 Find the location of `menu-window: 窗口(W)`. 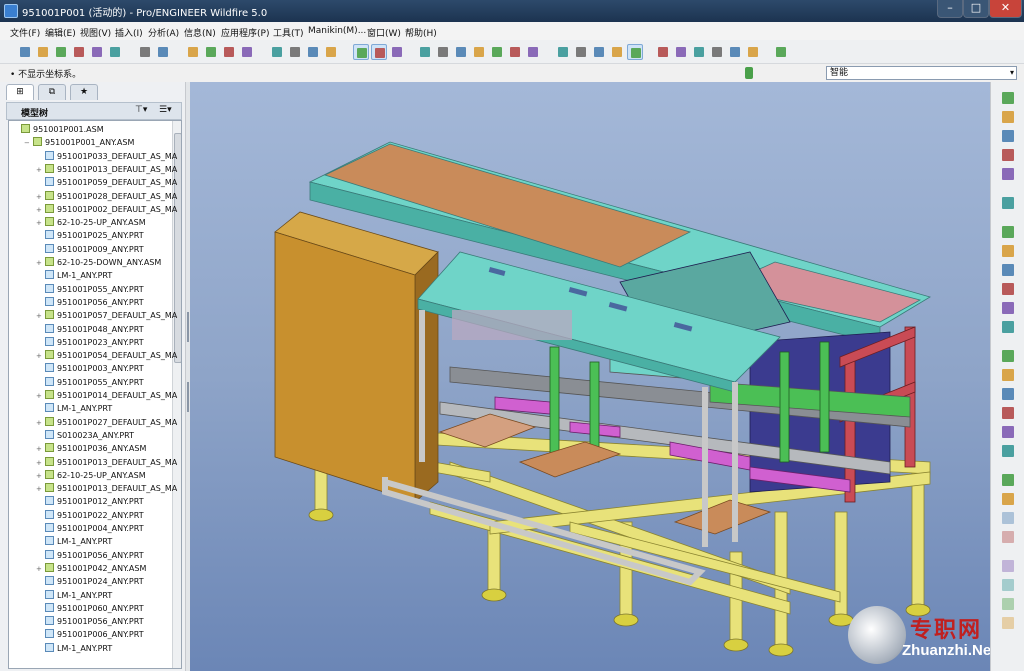

menu-window: 窗口(W) is located at coordinates (384, 32).